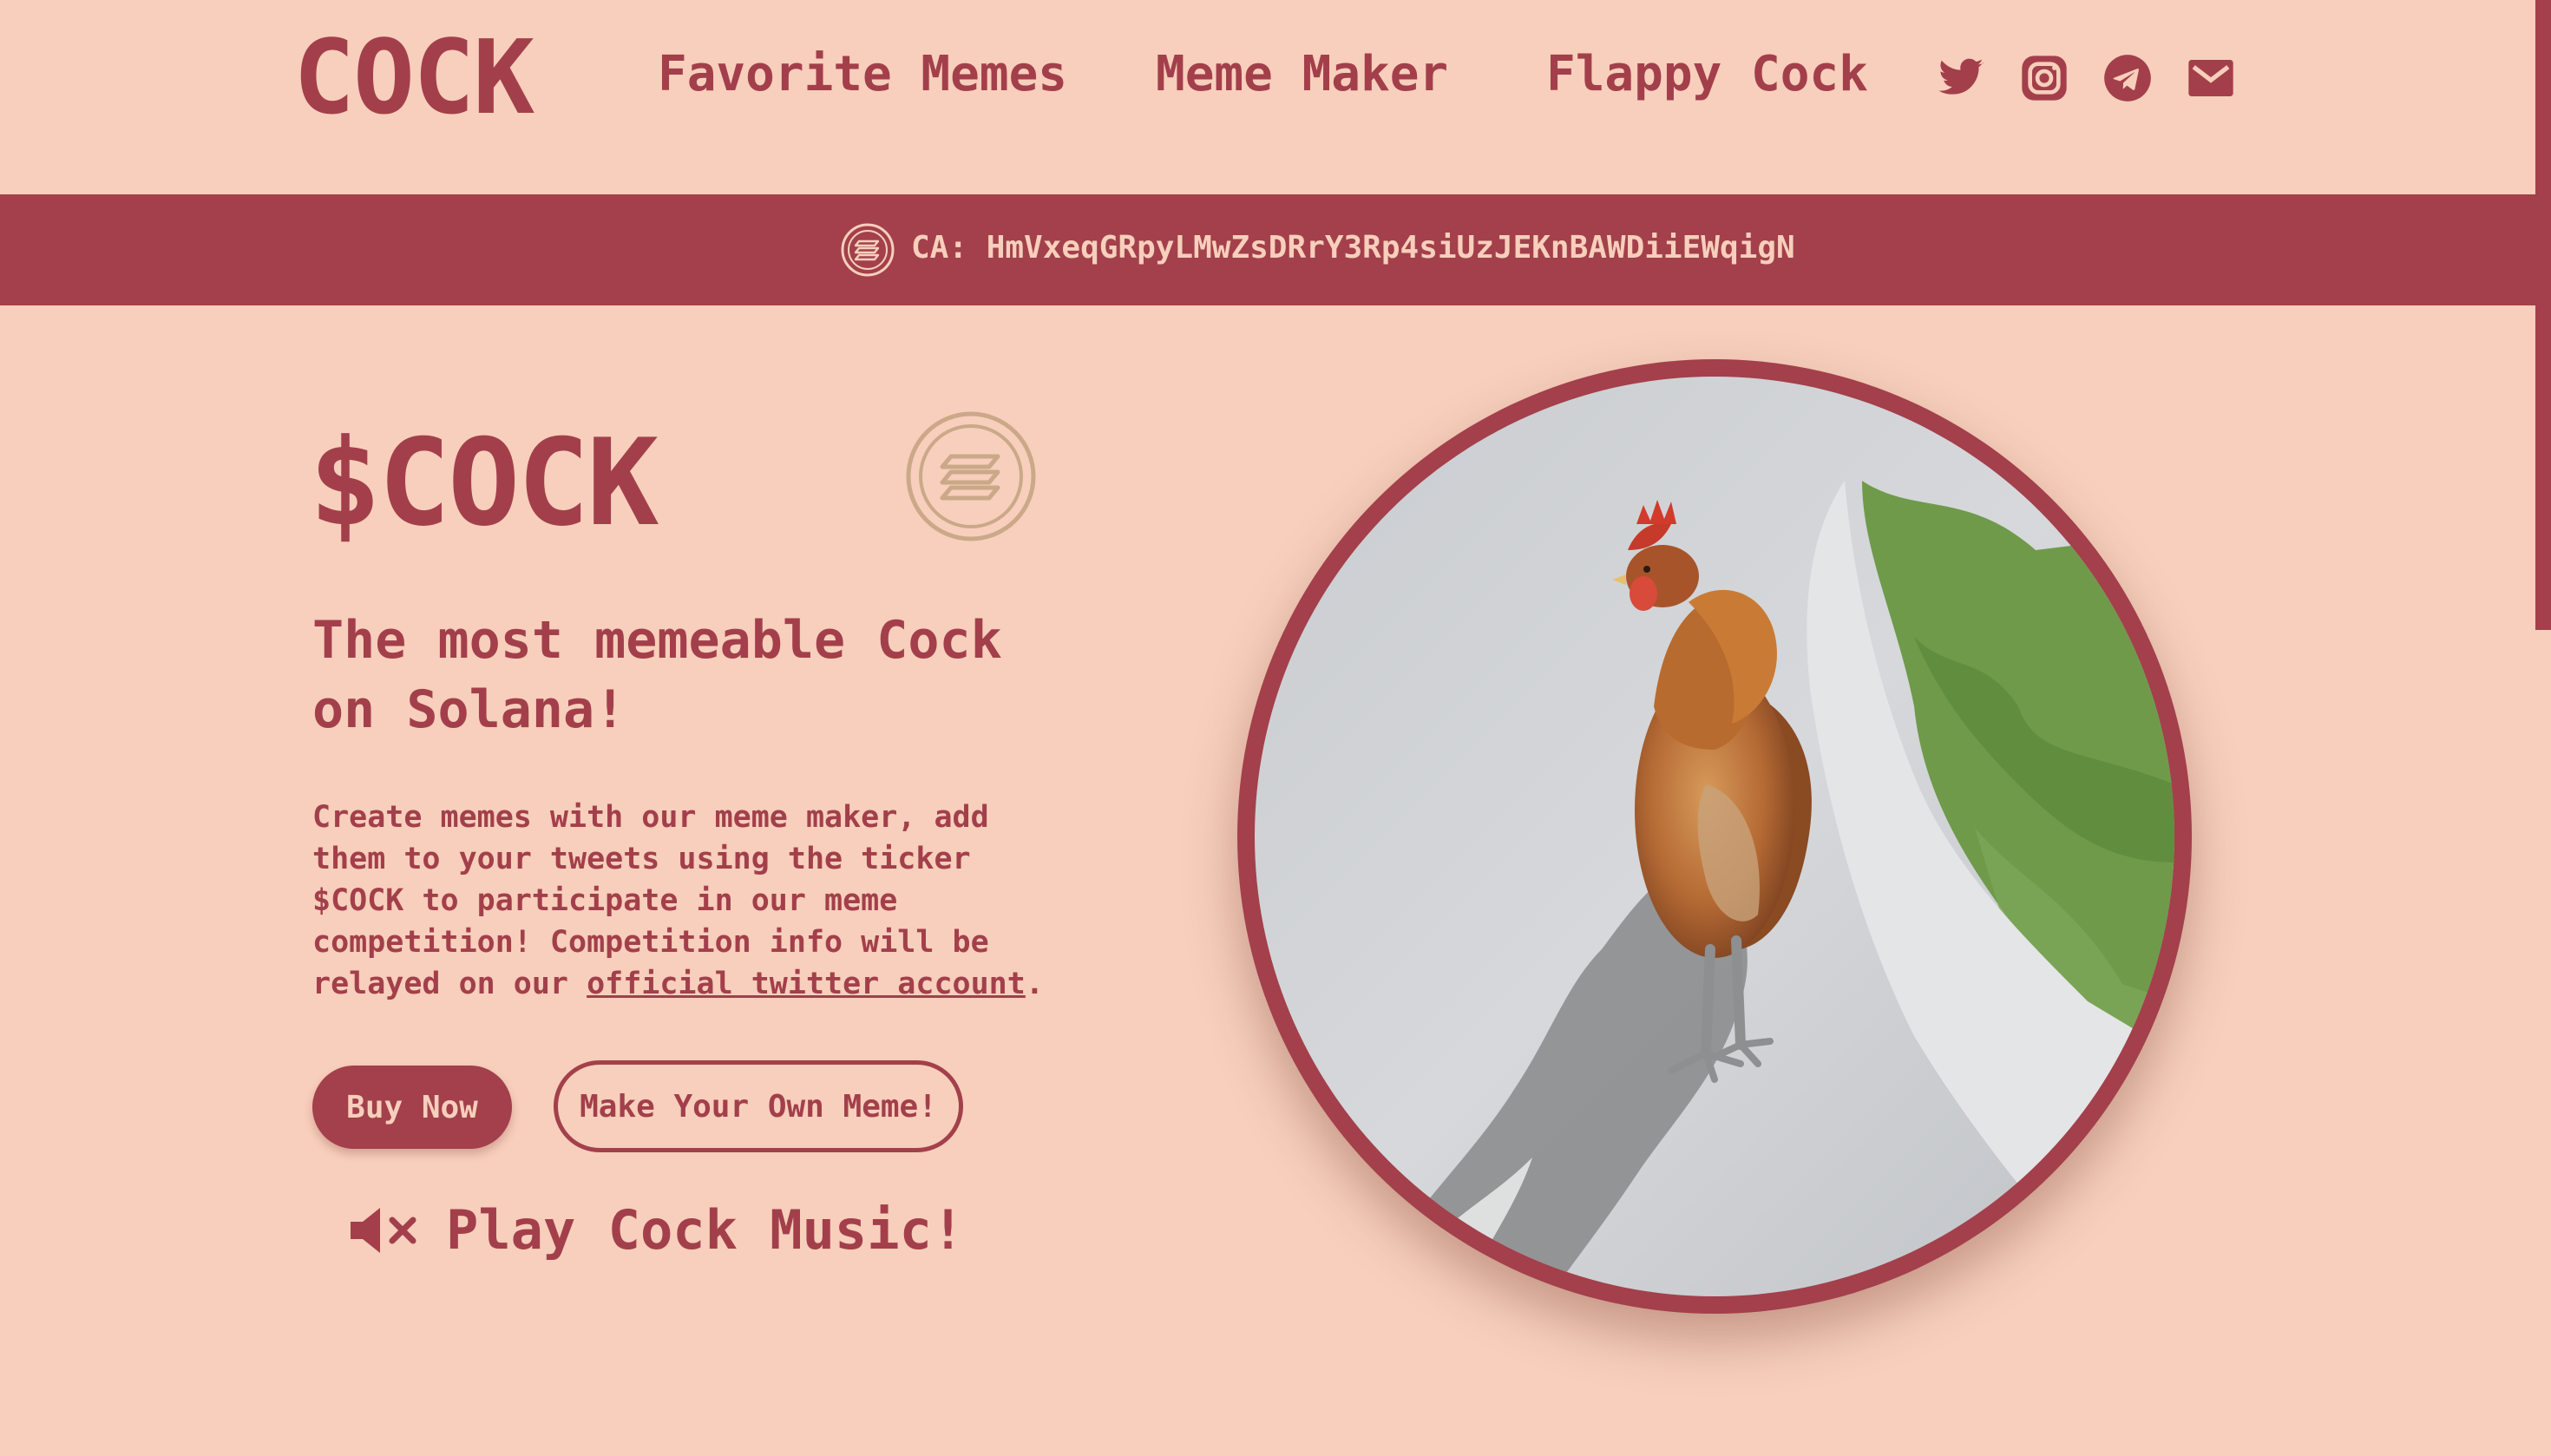 The image size is (2551, 1456). I want to click on nav-favorite-memes: Favorite Memes, so click(862, 74).